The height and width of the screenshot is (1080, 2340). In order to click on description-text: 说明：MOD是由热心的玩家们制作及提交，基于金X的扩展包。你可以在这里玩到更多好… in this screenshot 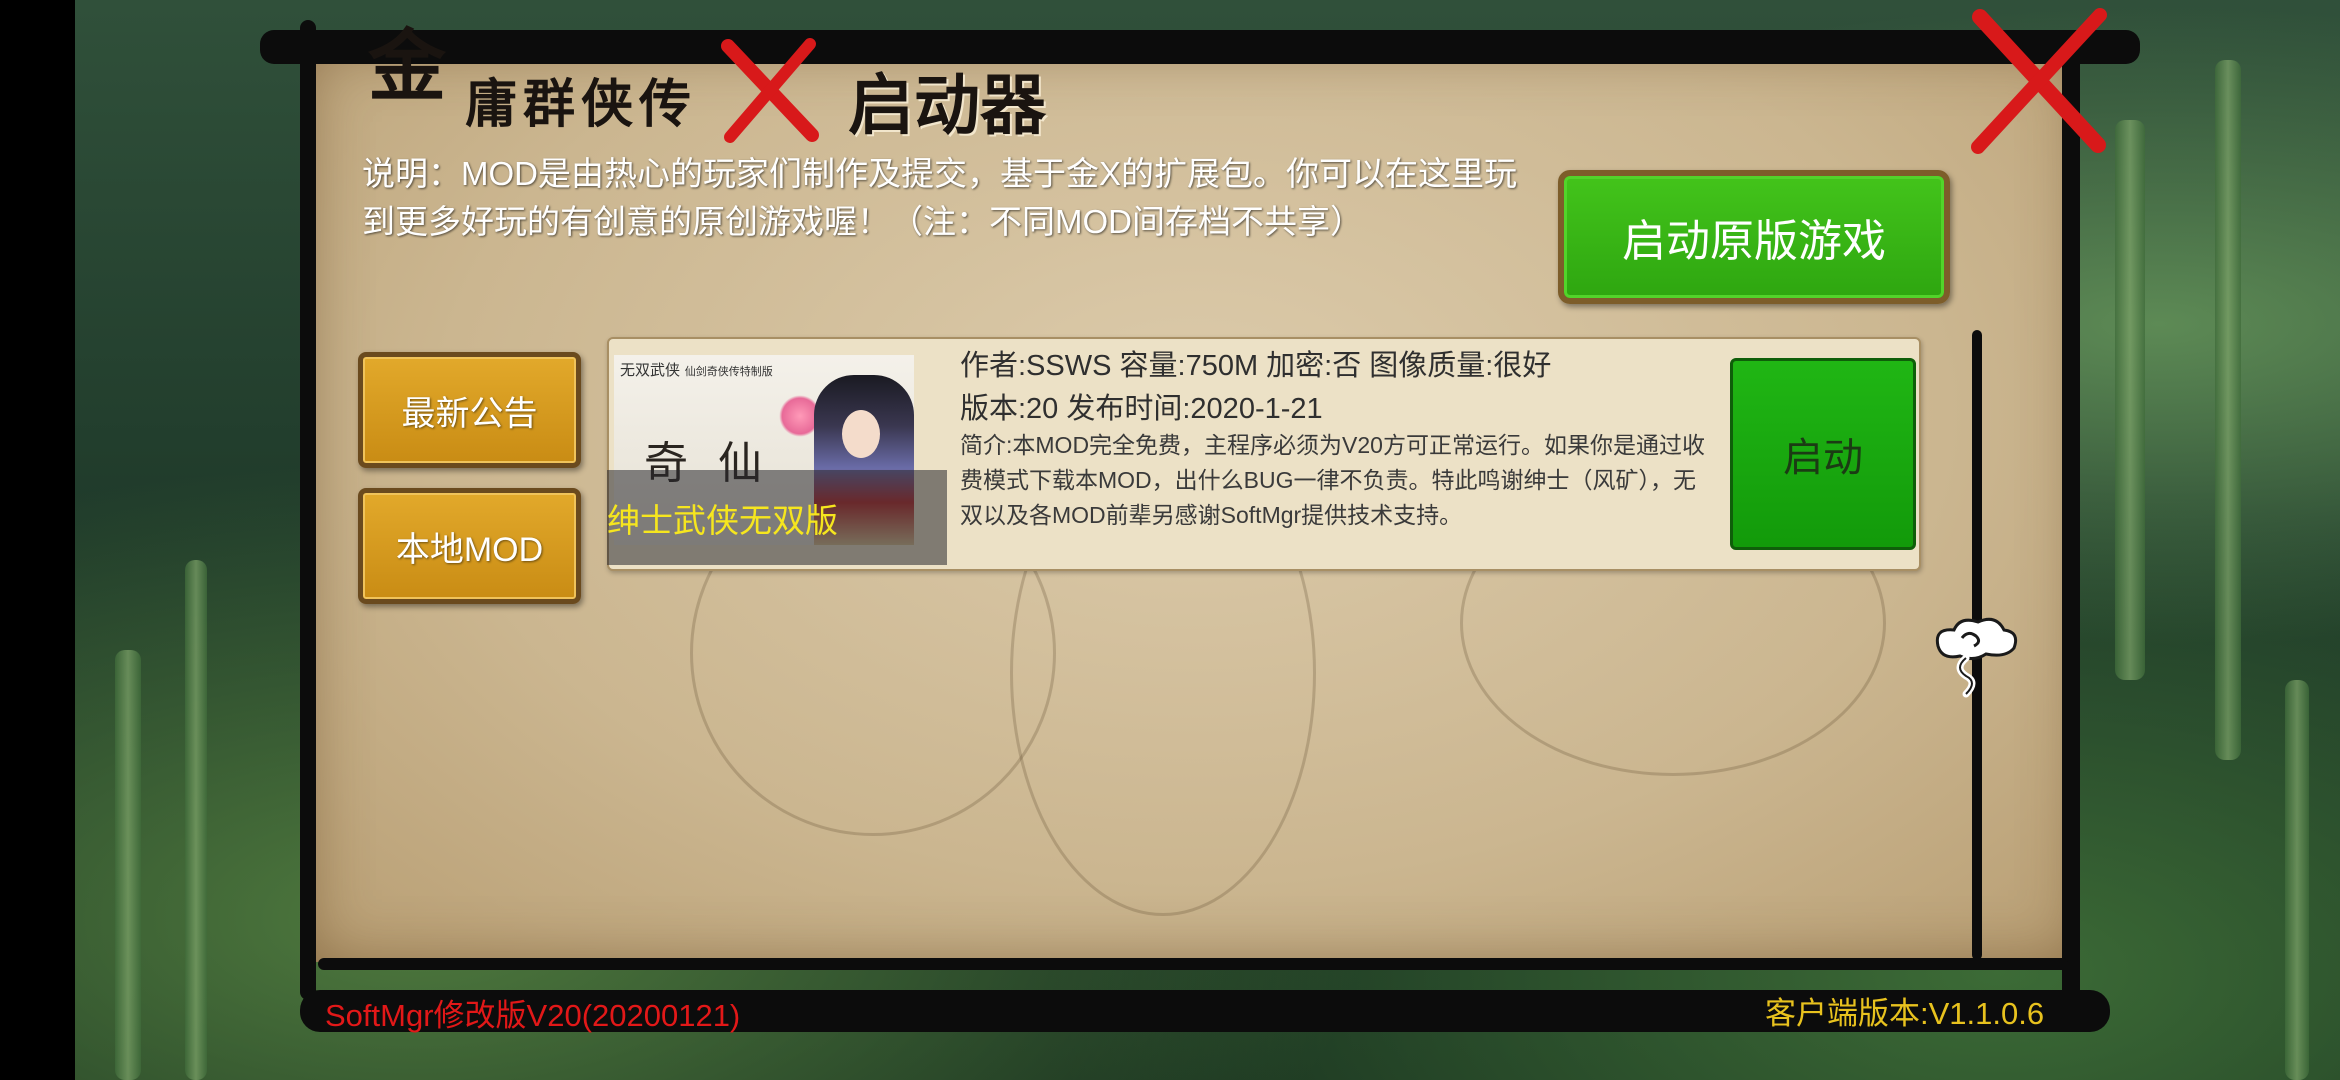, I will do `click(939, 197)`.